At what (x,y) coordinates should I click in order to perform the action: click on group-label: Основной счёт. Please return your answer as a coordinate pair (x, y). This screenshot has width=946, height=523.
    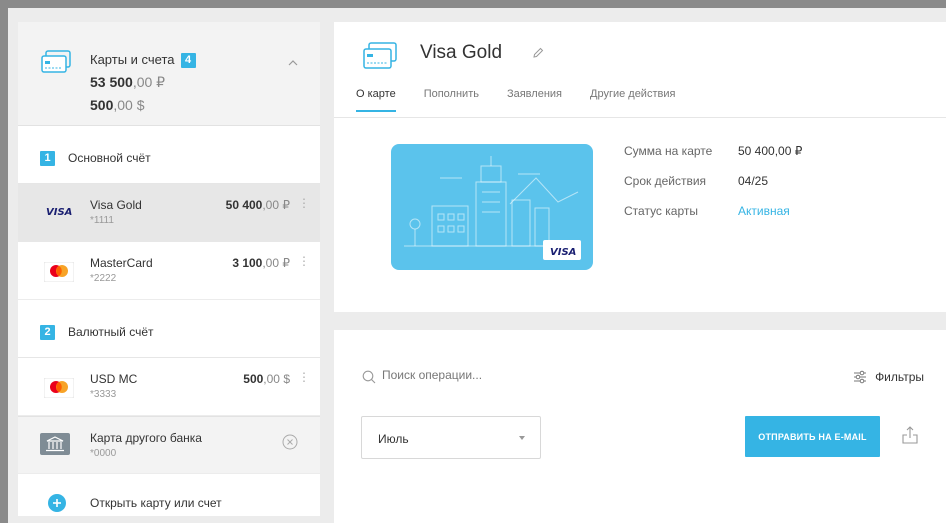
    Looking at the image, I should click on (109, 158).